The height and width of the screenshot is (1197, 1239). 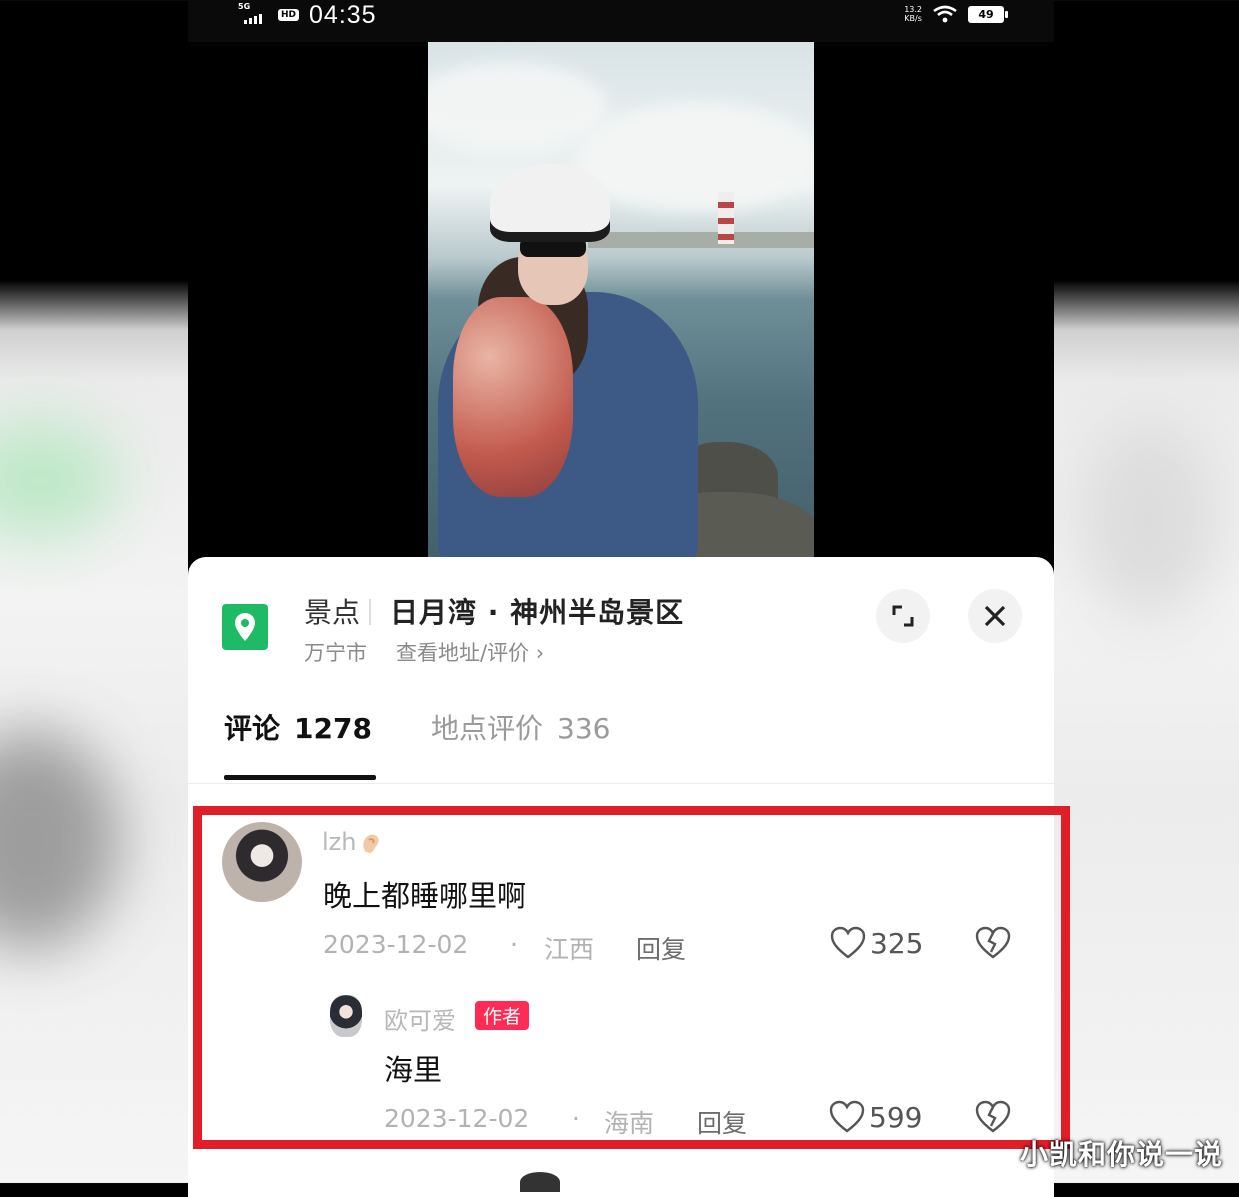 I want to click on tab-location-reviews: 地点评价 336, so click(x=520, y=727).